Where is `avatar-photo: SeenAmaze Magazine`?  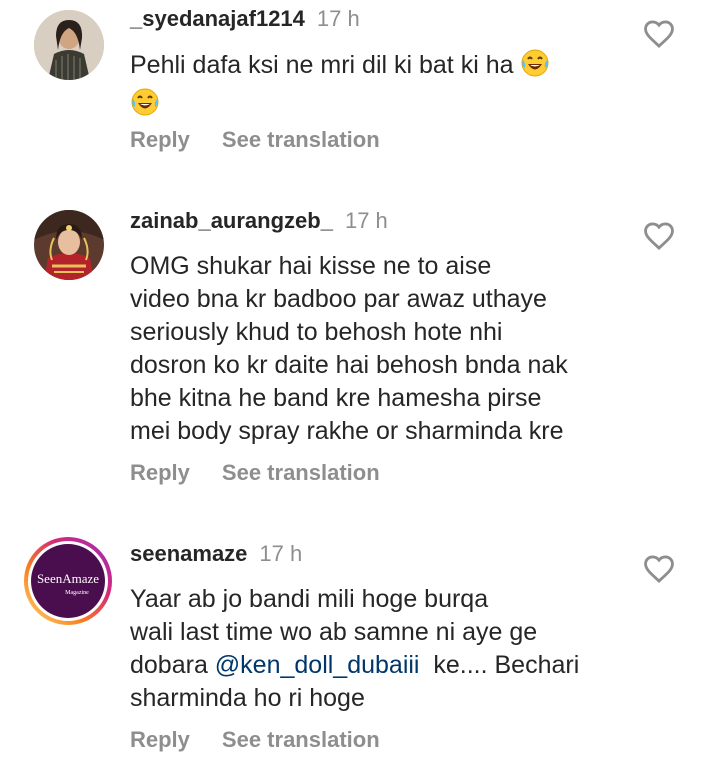 avatar-photo: SeenAmaze Magazine is located at coordinates (68, 581).